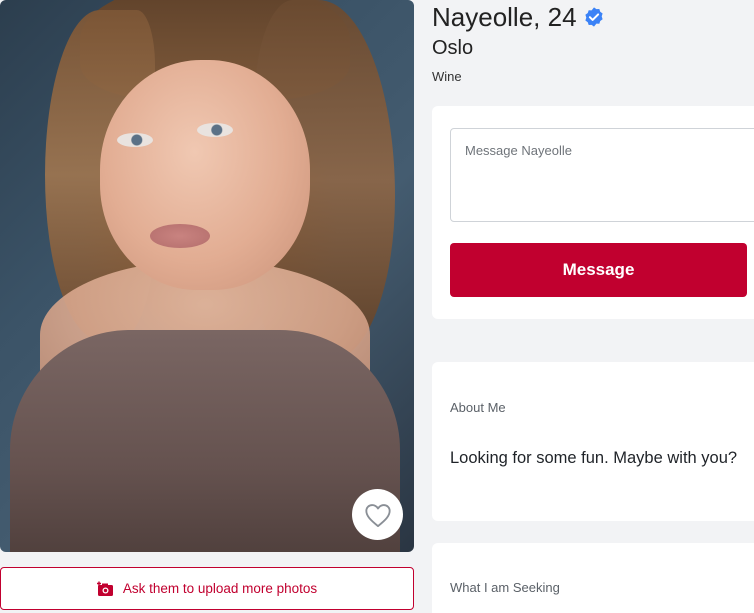  I want to click on about-text: Looking for some fun. Maybe with you?, so click(594, 458).